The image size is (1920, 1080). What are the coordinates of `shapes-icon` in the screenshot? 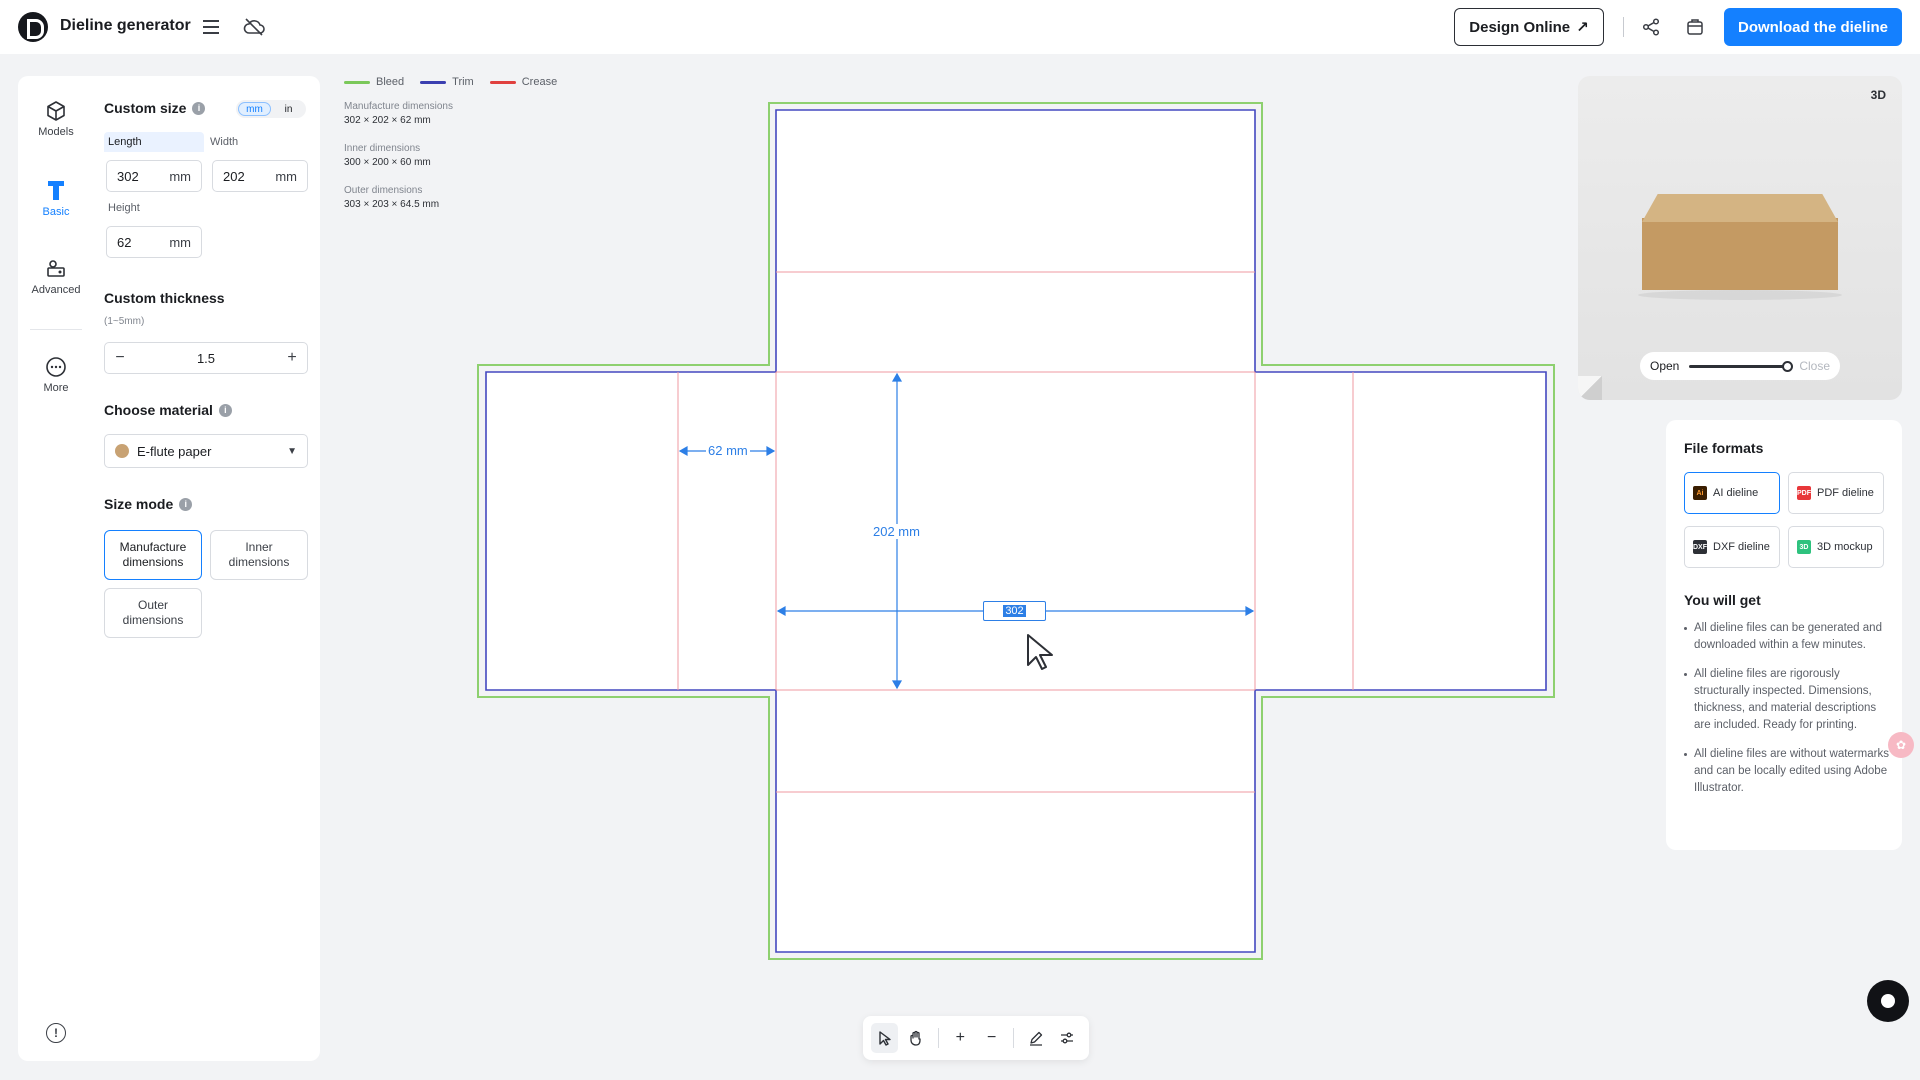 It's located at (56, 268).